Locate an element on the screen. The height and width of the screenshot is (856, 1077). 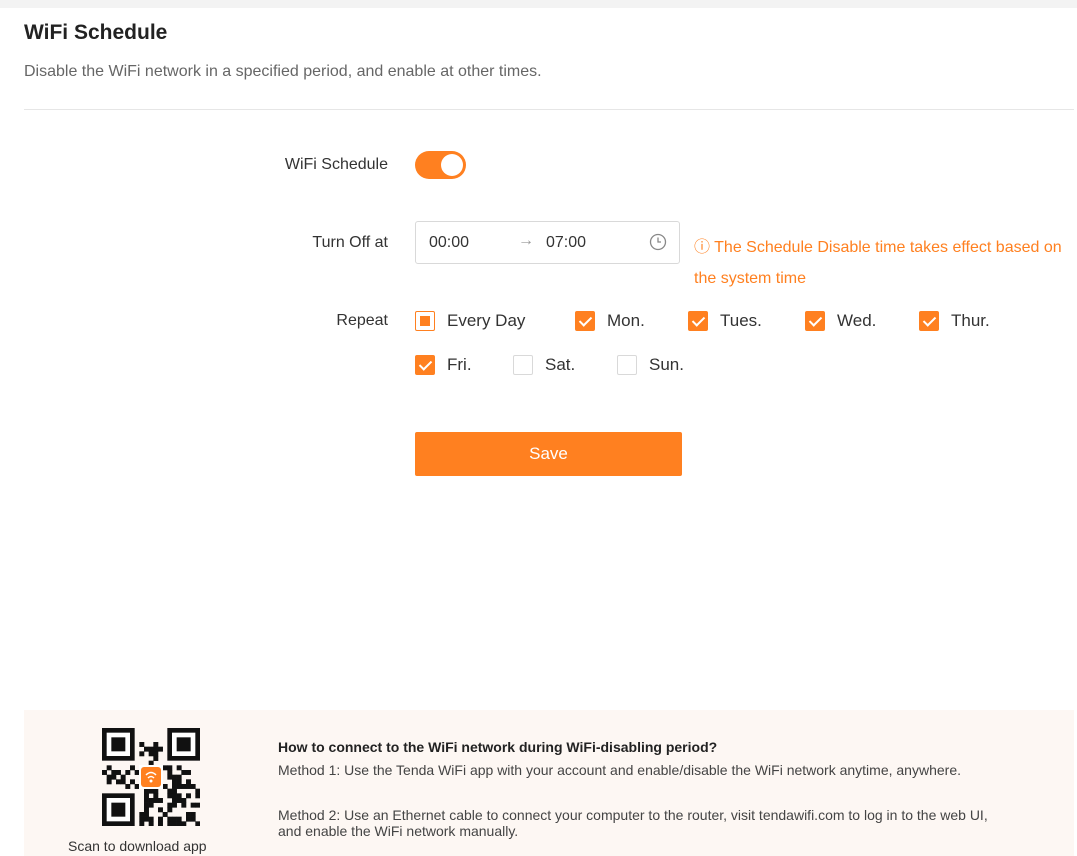
wifi-schedule-toggle is located at coordinates (440, 165).